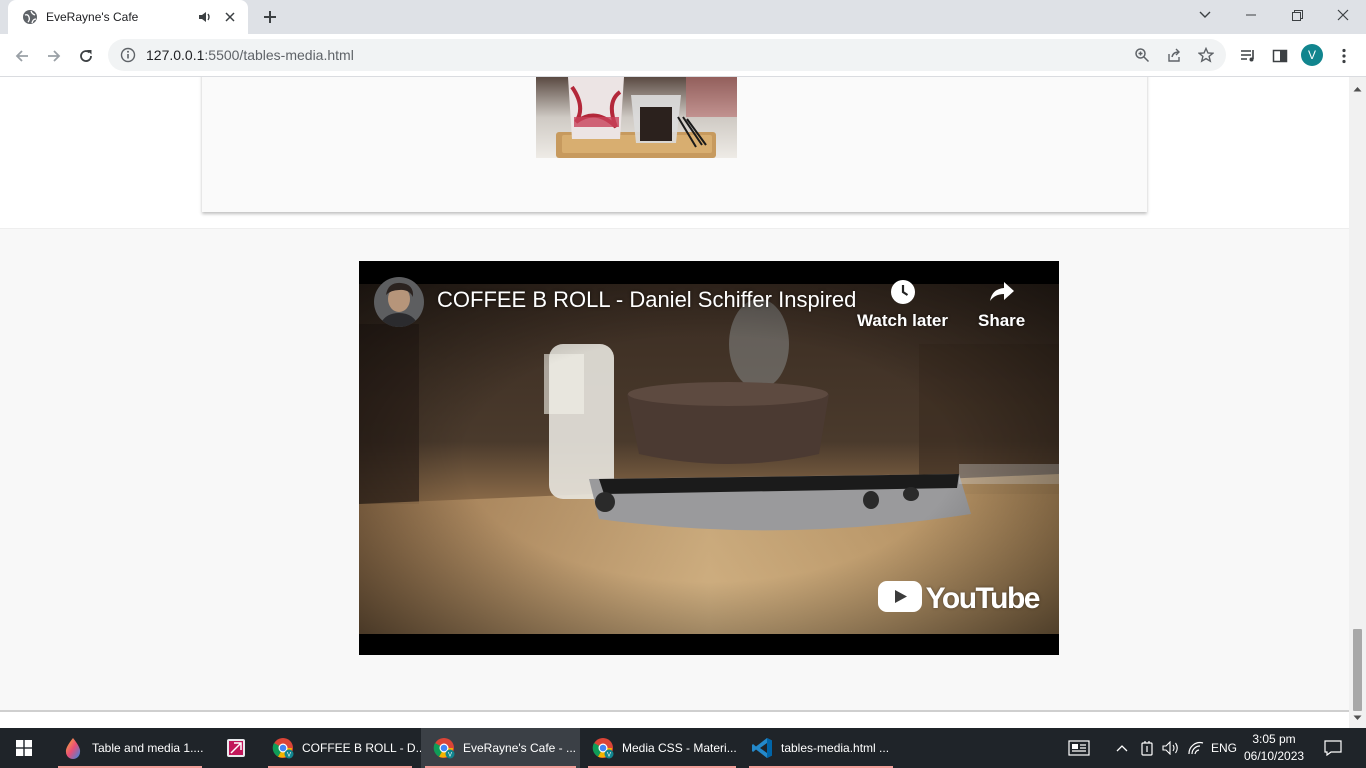  I want to click on vscode-icon, so click(762, 748).